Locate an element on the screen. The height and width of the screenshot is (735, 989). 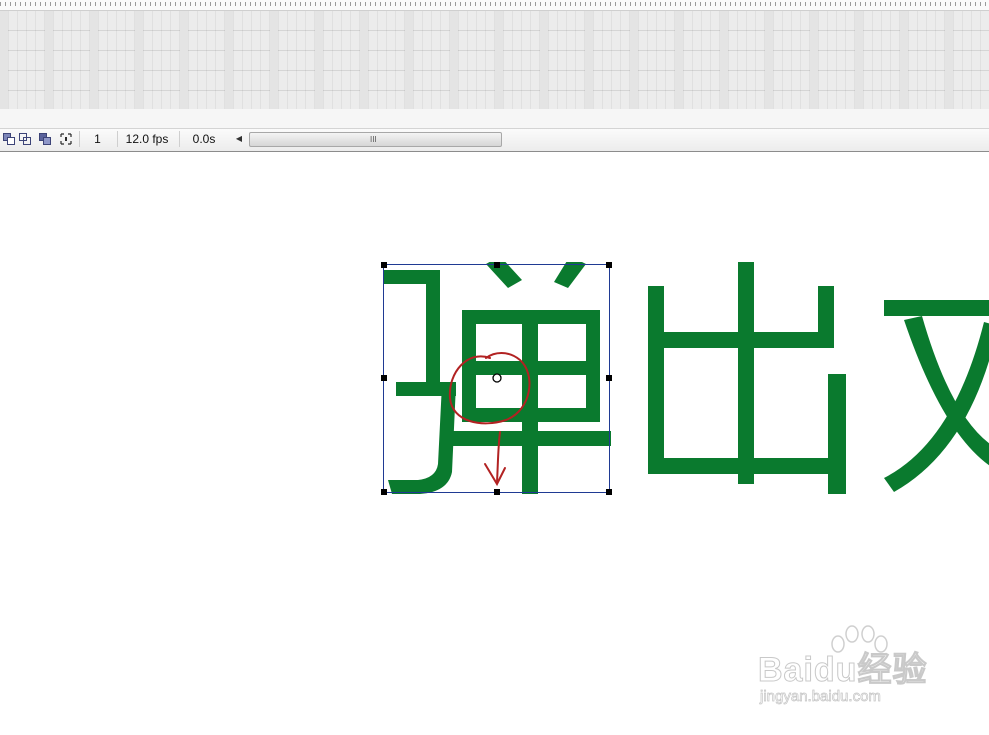
timeline-status-bar: 1 12.0 fps 0.0s ◀ III is located at coordinates (494, 140).